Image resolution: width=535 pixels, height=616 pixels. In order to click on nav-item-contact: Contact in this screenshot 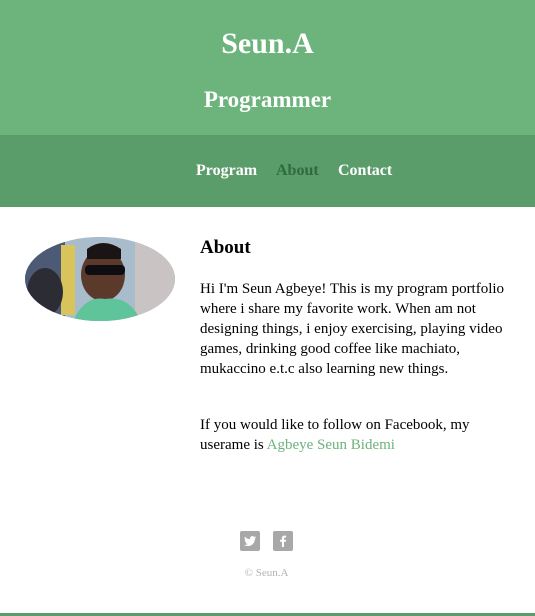, I will do `click(365, 171)`.